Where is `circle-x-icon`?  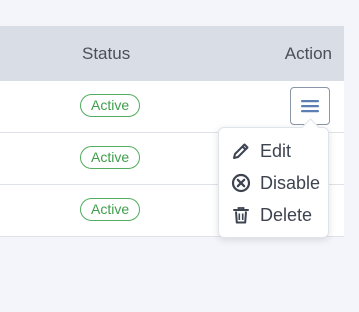
circle-x-icon is located at coordinates (241, 183).